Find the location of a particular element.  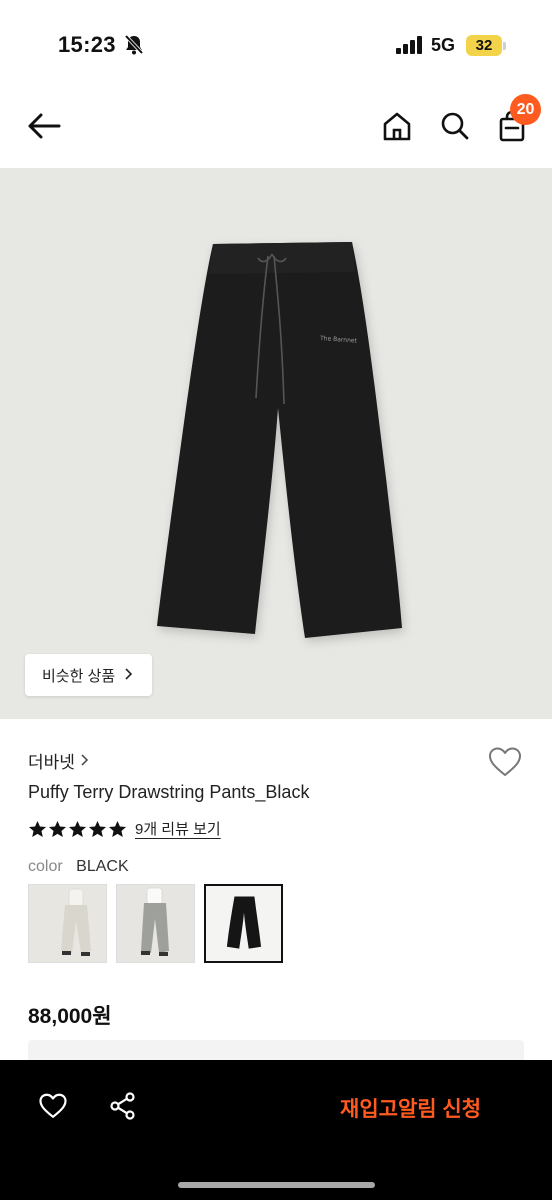

color-row: color BLACK is located at coordinates (78, 867).